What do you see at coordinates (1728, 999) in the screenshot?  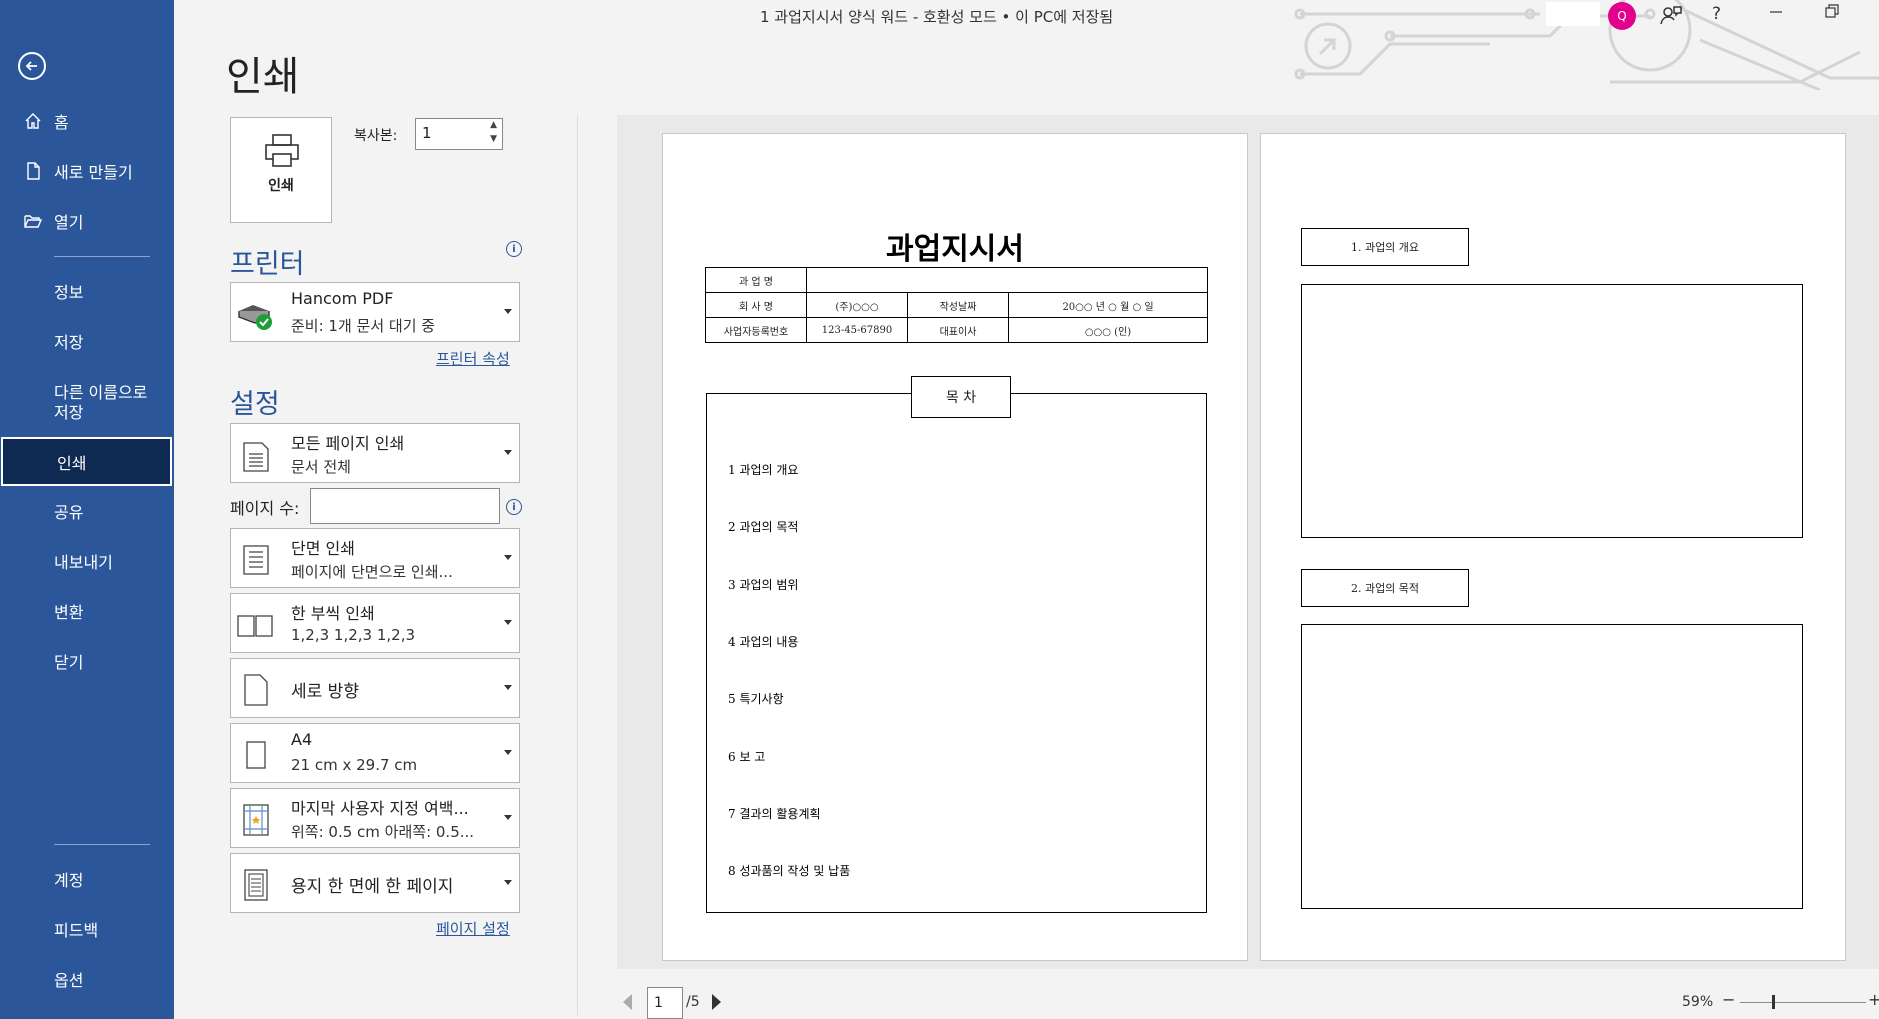 I see `zoom-out-icon: −` at bounding box center [1728, 999].